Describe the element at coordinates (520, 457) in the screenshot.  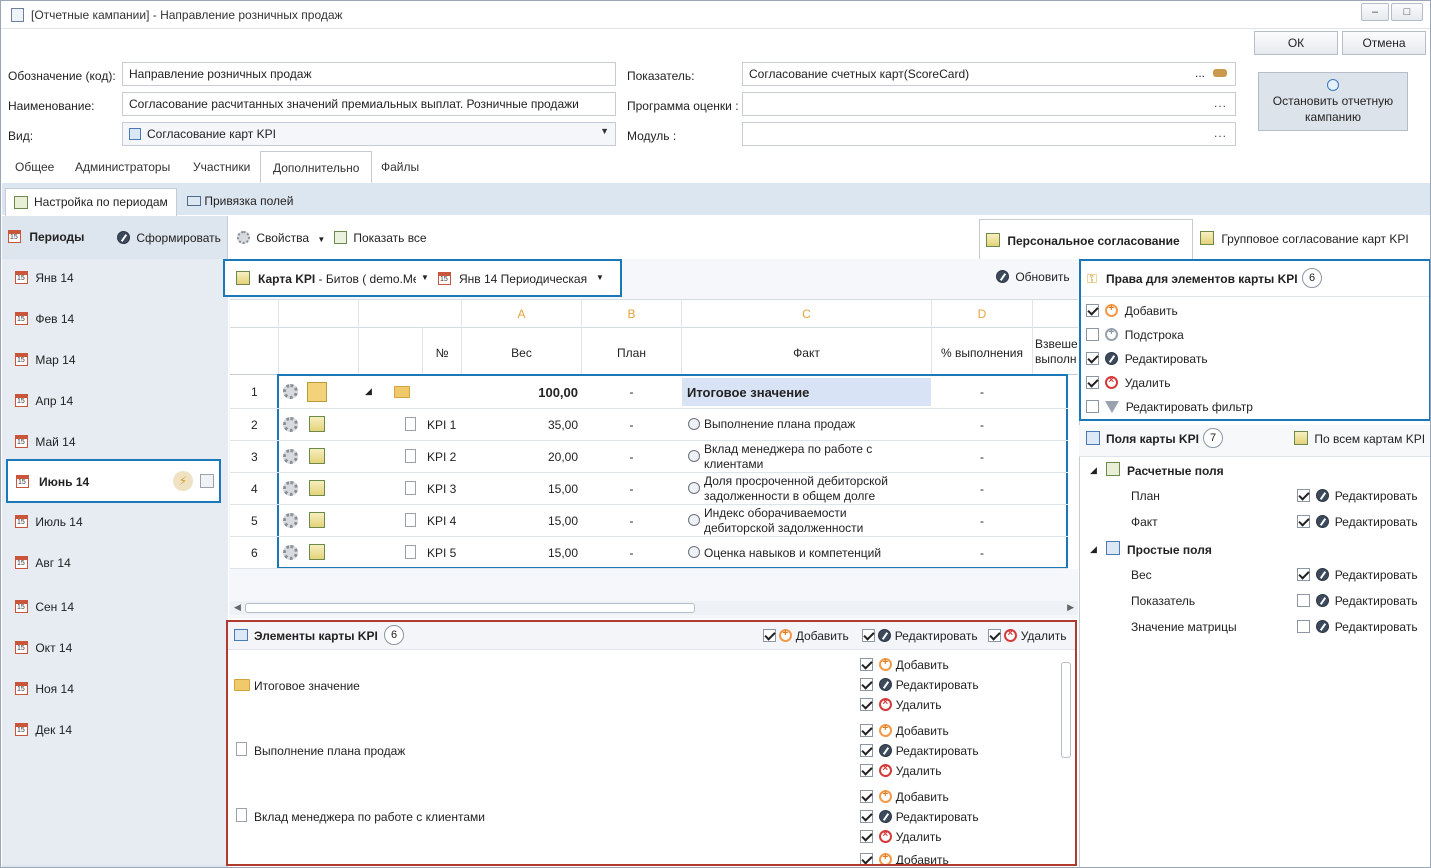
I see `weight-cell: 20,00` at that location.